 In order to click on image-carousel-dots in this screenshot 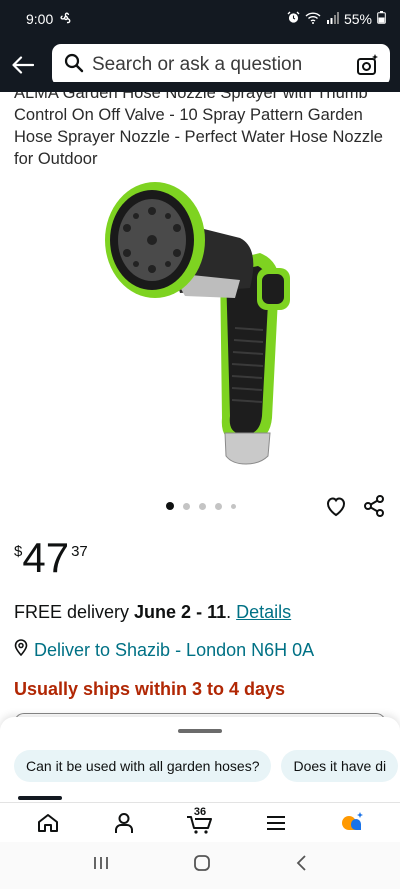, I will do `click(201, 506)`.